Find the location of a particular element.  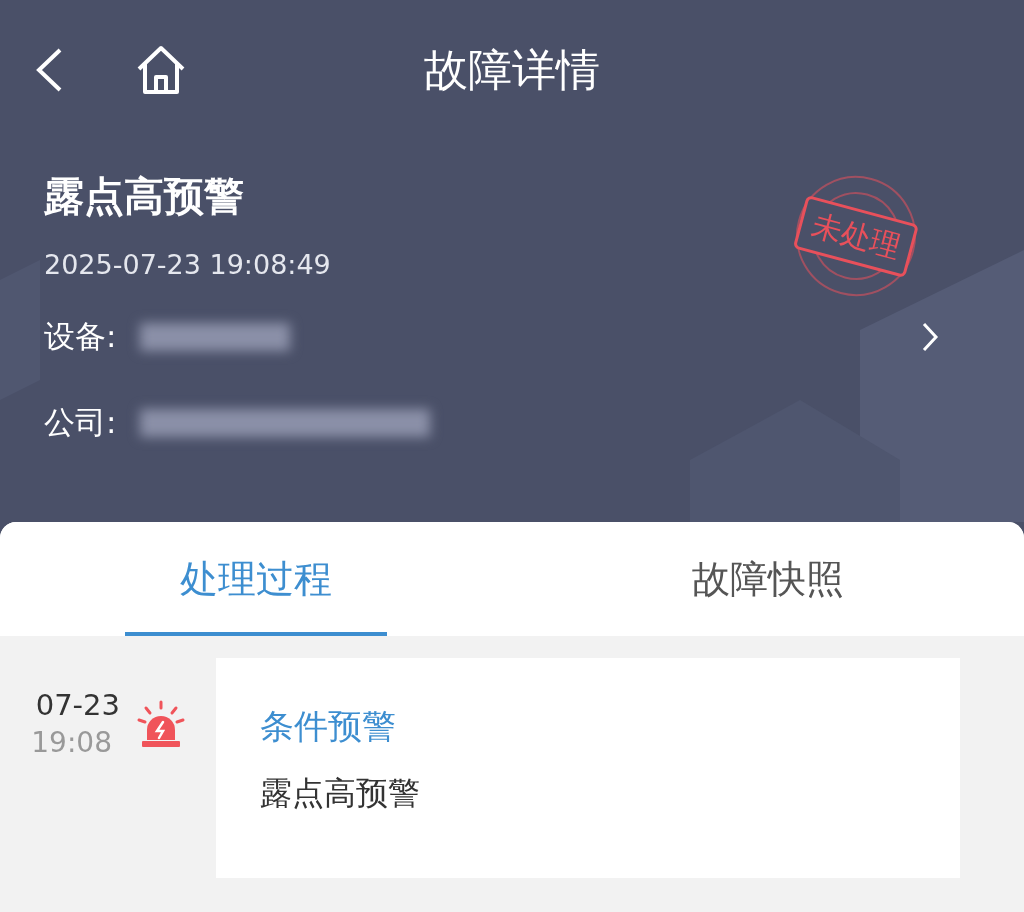

tab: 故障快照 is located at coordinates (768, 579).